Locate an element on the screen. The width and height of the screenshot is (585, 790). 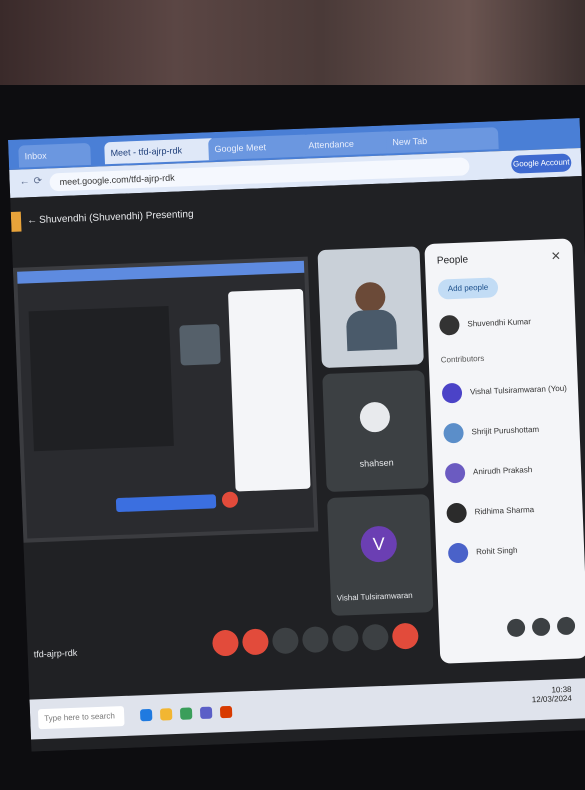
self-view-person is located at coordinates (370, 297).